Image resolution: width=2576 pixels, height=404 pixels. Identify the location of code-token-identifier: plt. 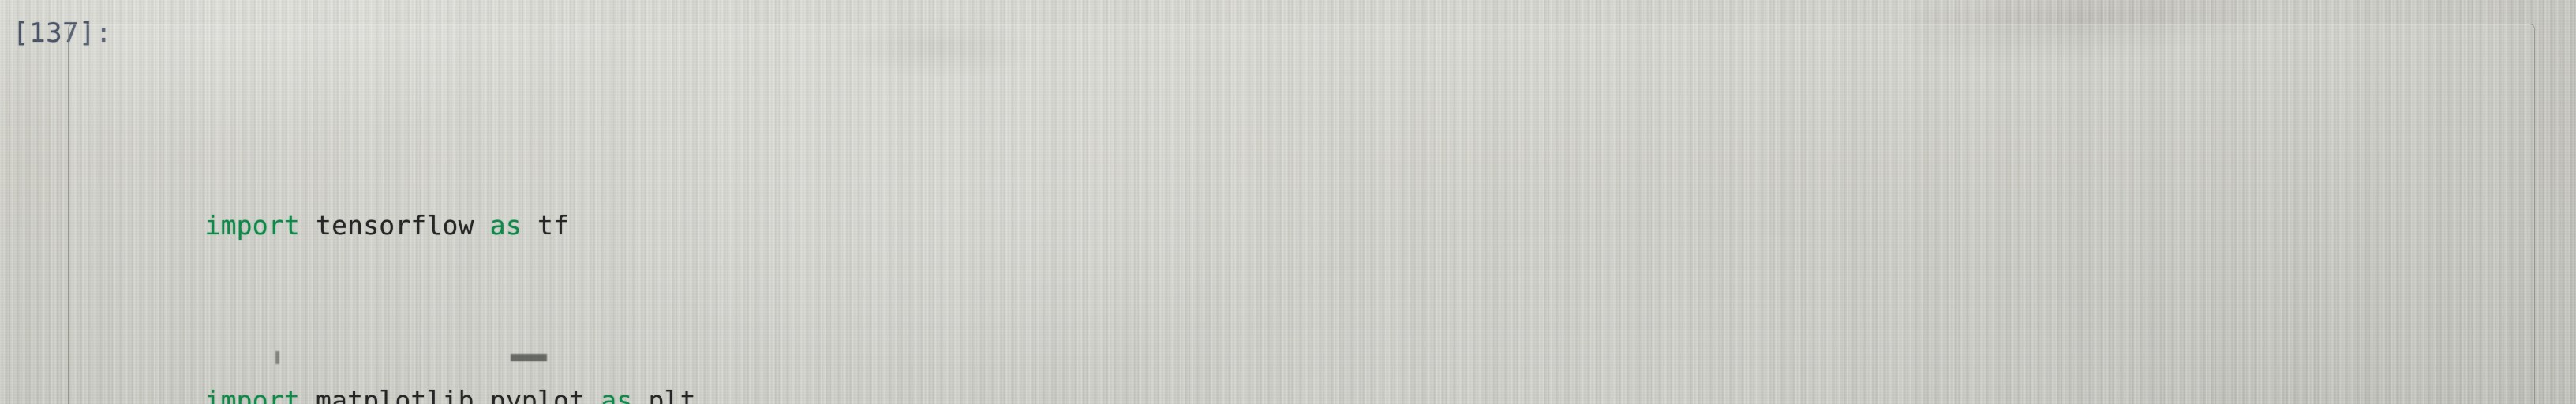
(664, 394).